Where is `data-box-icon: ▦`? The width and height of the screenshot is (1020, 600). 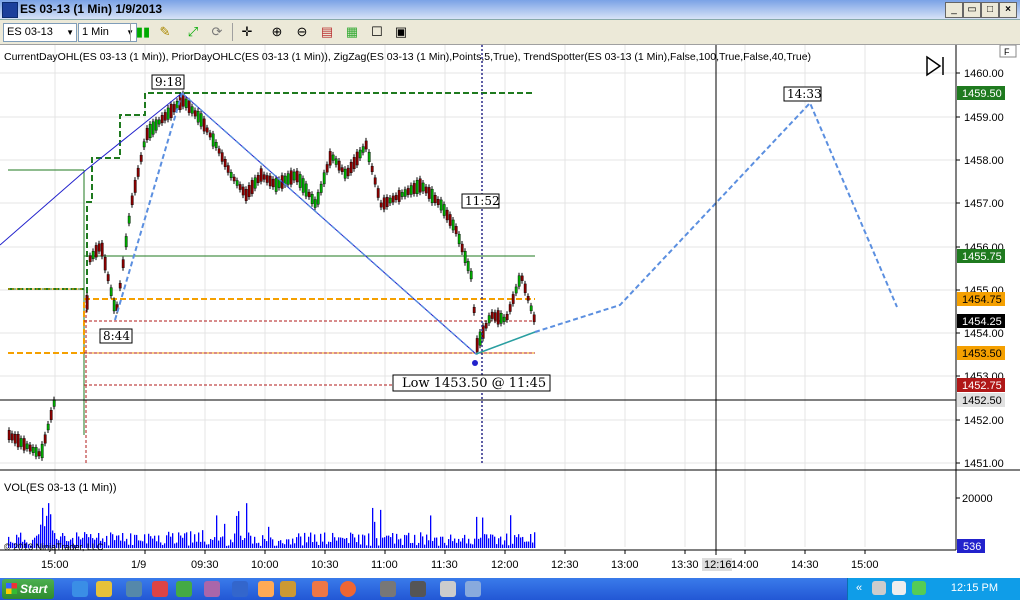 data-box-icon: ▦ is located at coordinates (352, 31).